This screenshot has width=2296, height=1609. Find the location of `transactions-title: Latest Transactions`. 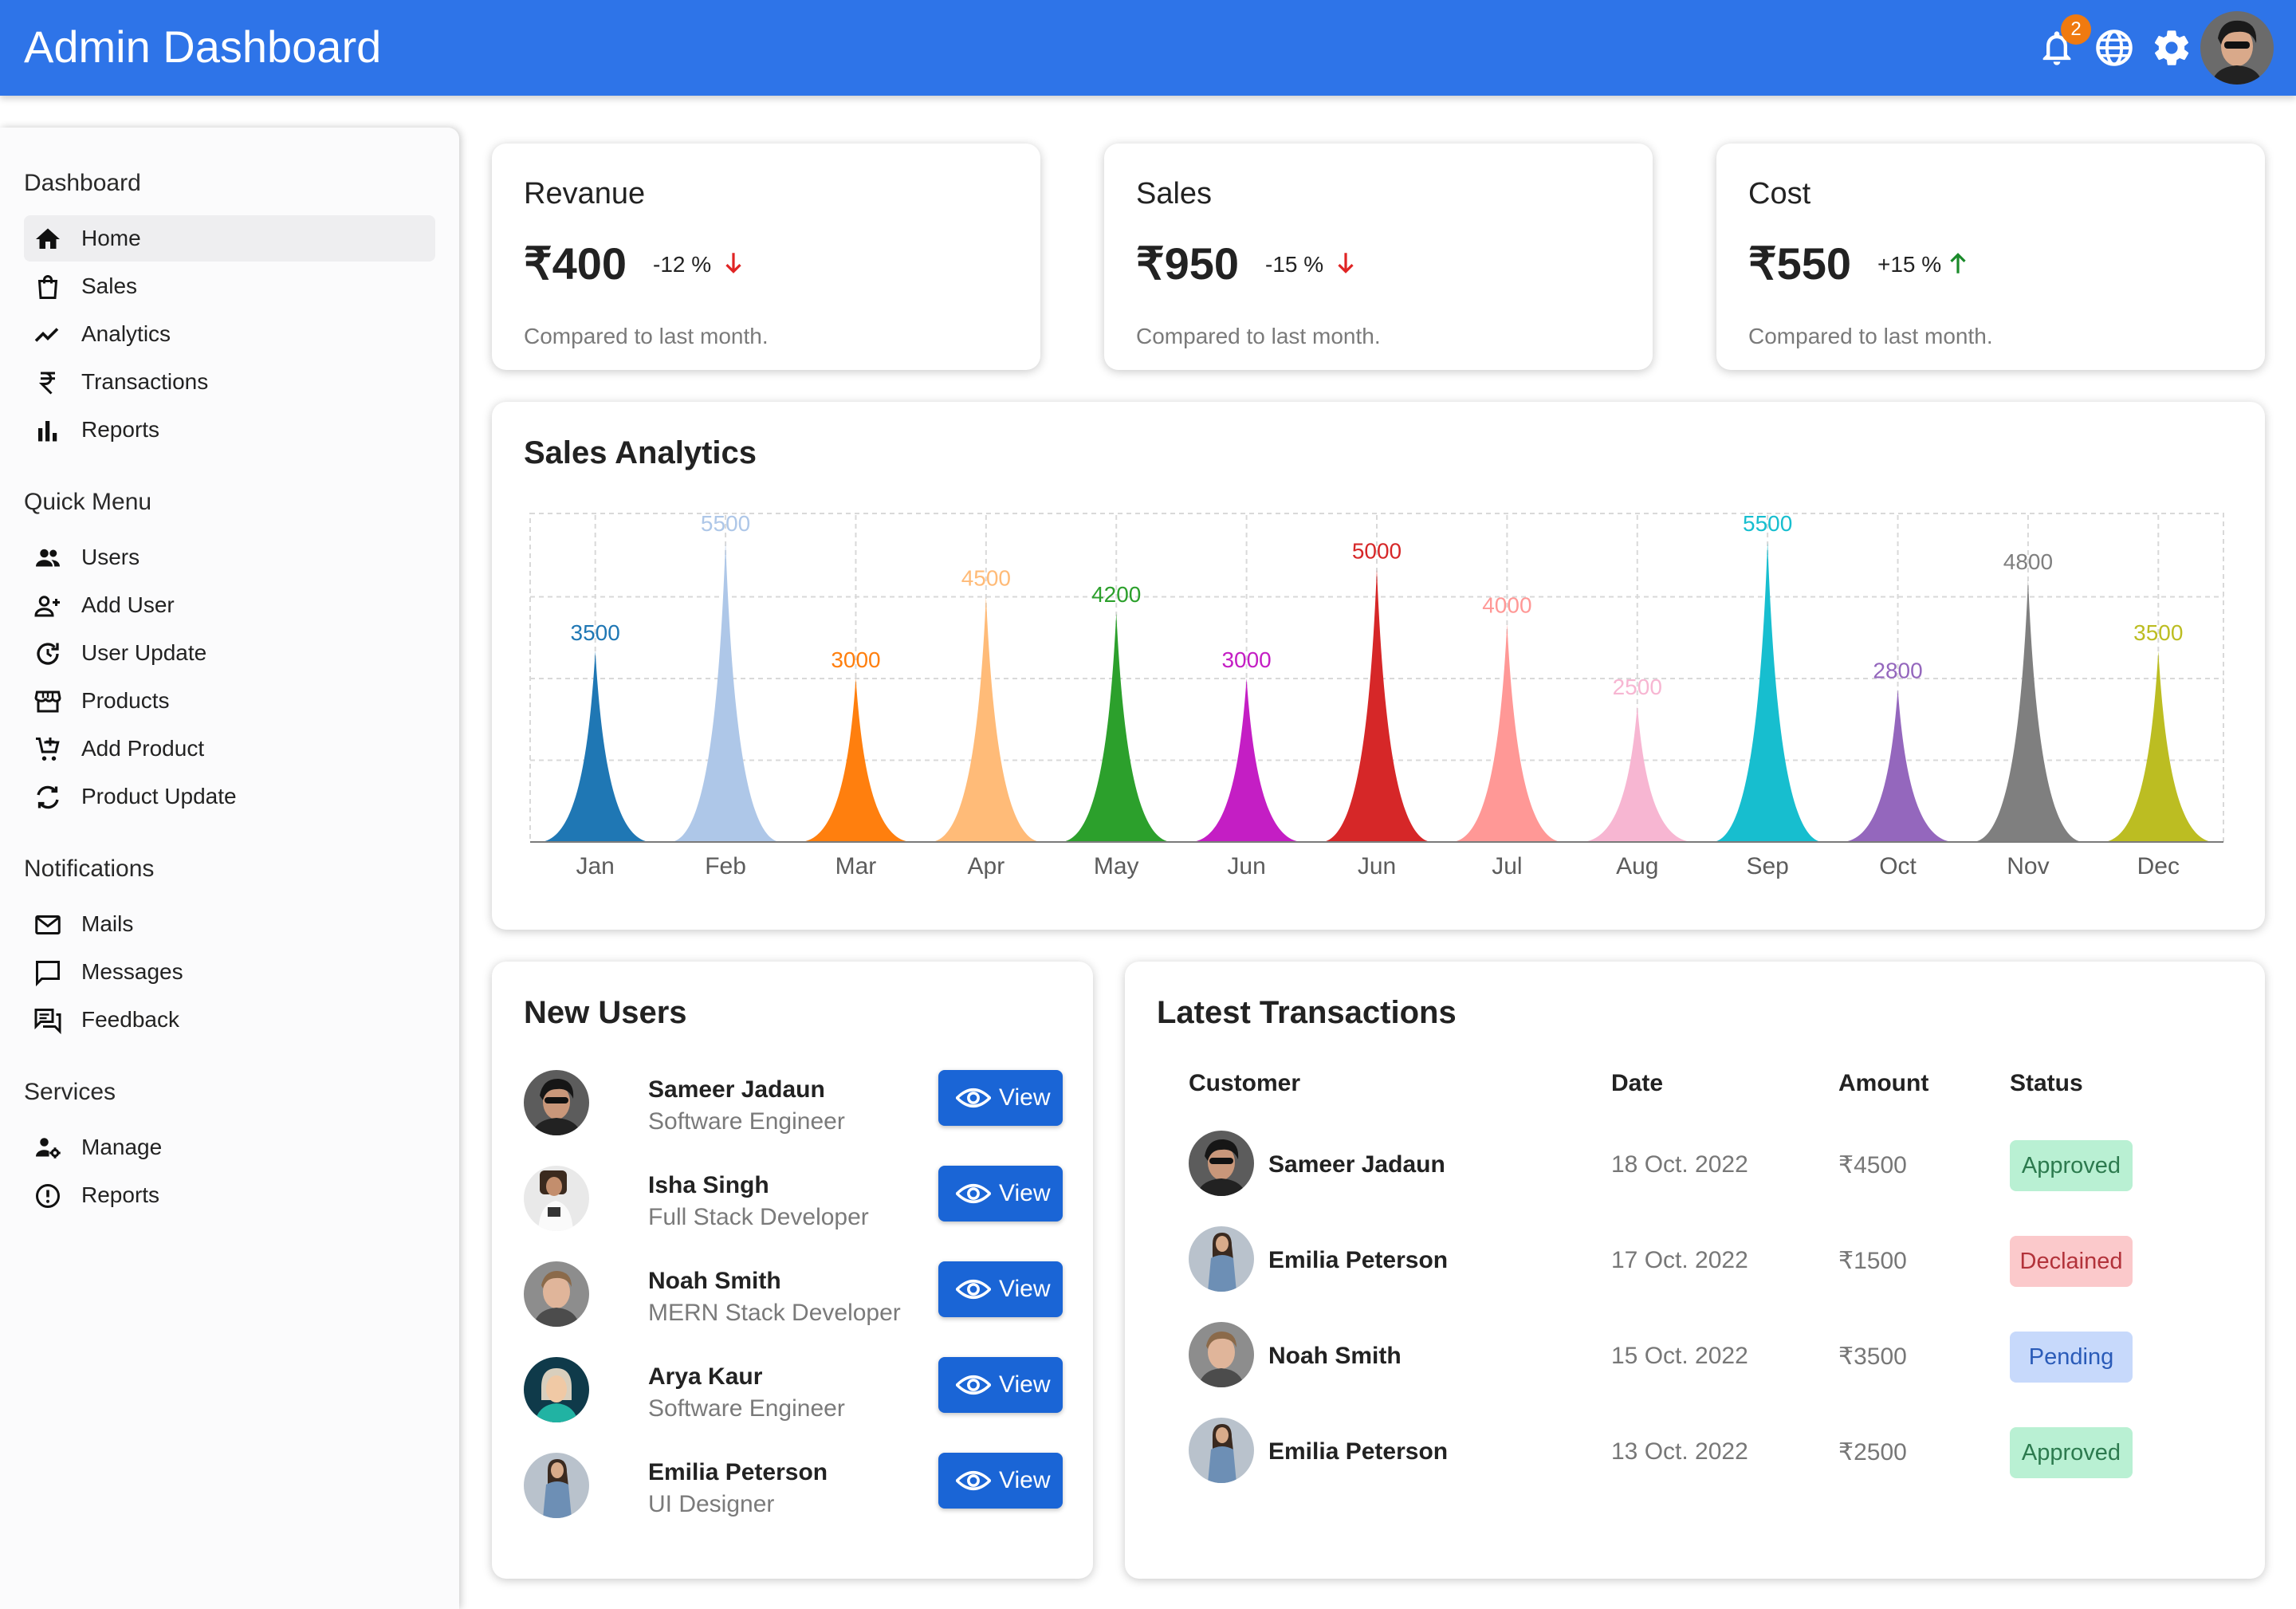

transactions-title: Latest Transactions is located at coordinates (1307, 1012).